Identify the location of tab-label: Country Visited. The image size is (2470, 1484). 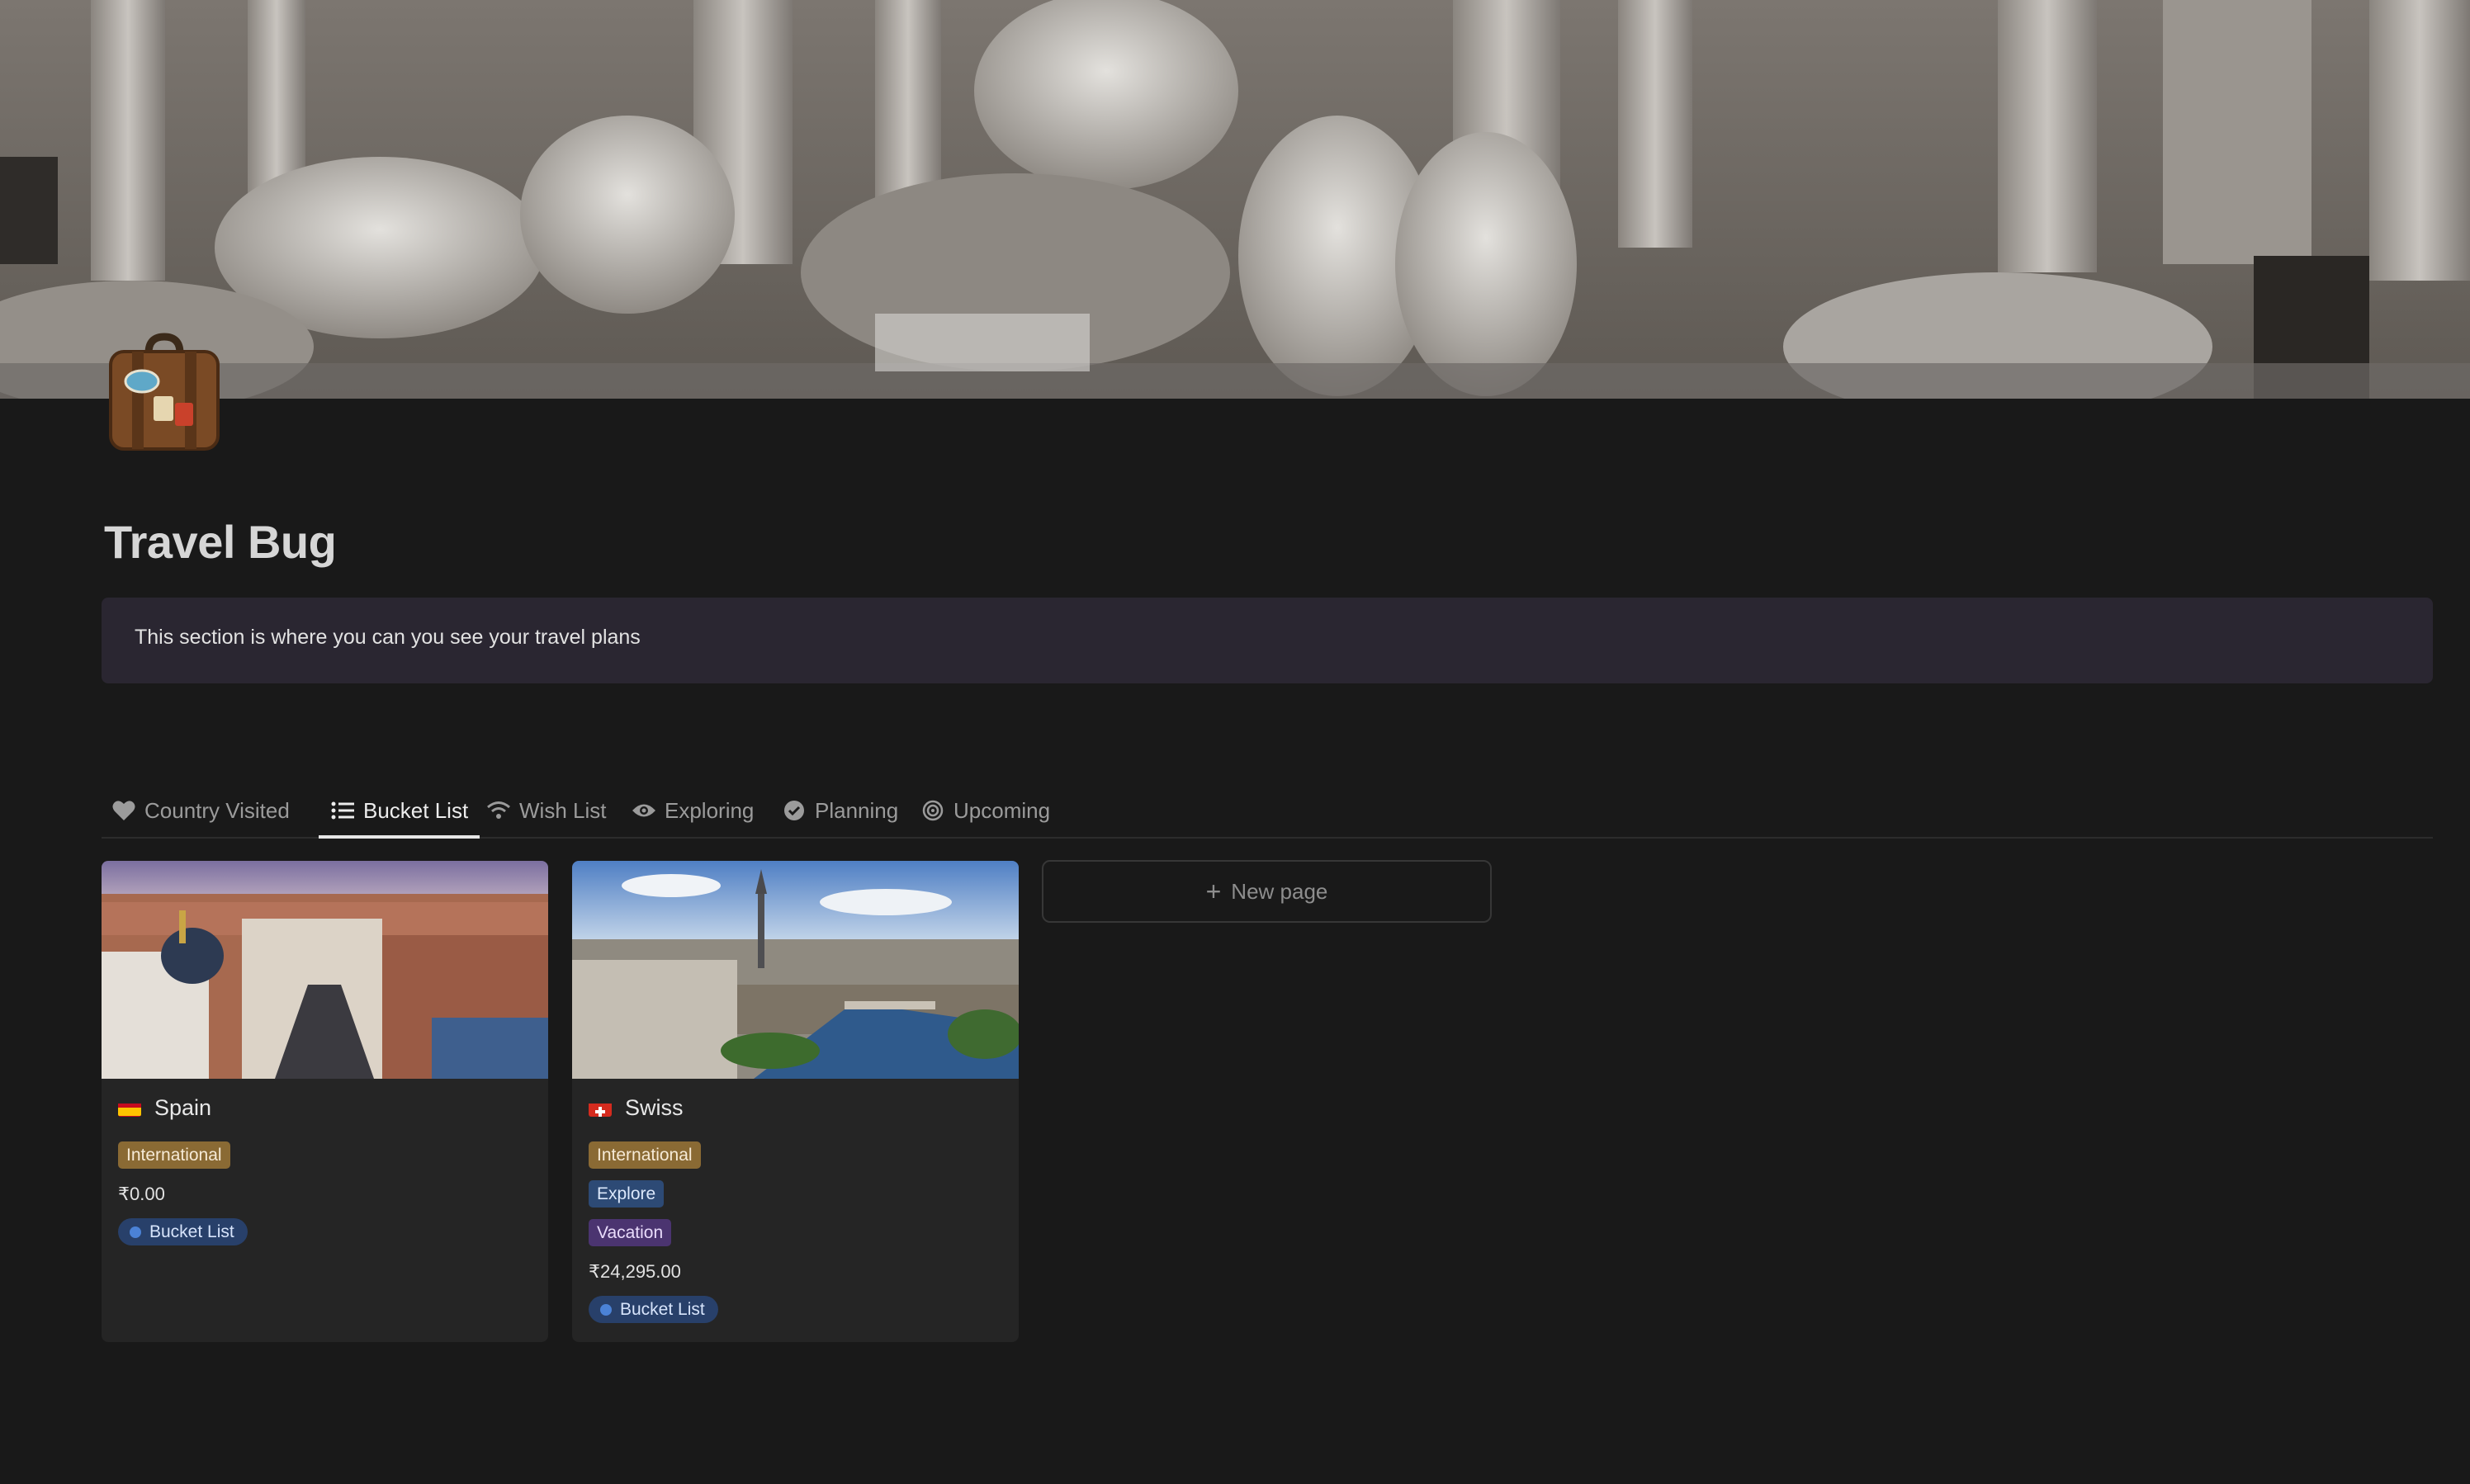
(217, 810).